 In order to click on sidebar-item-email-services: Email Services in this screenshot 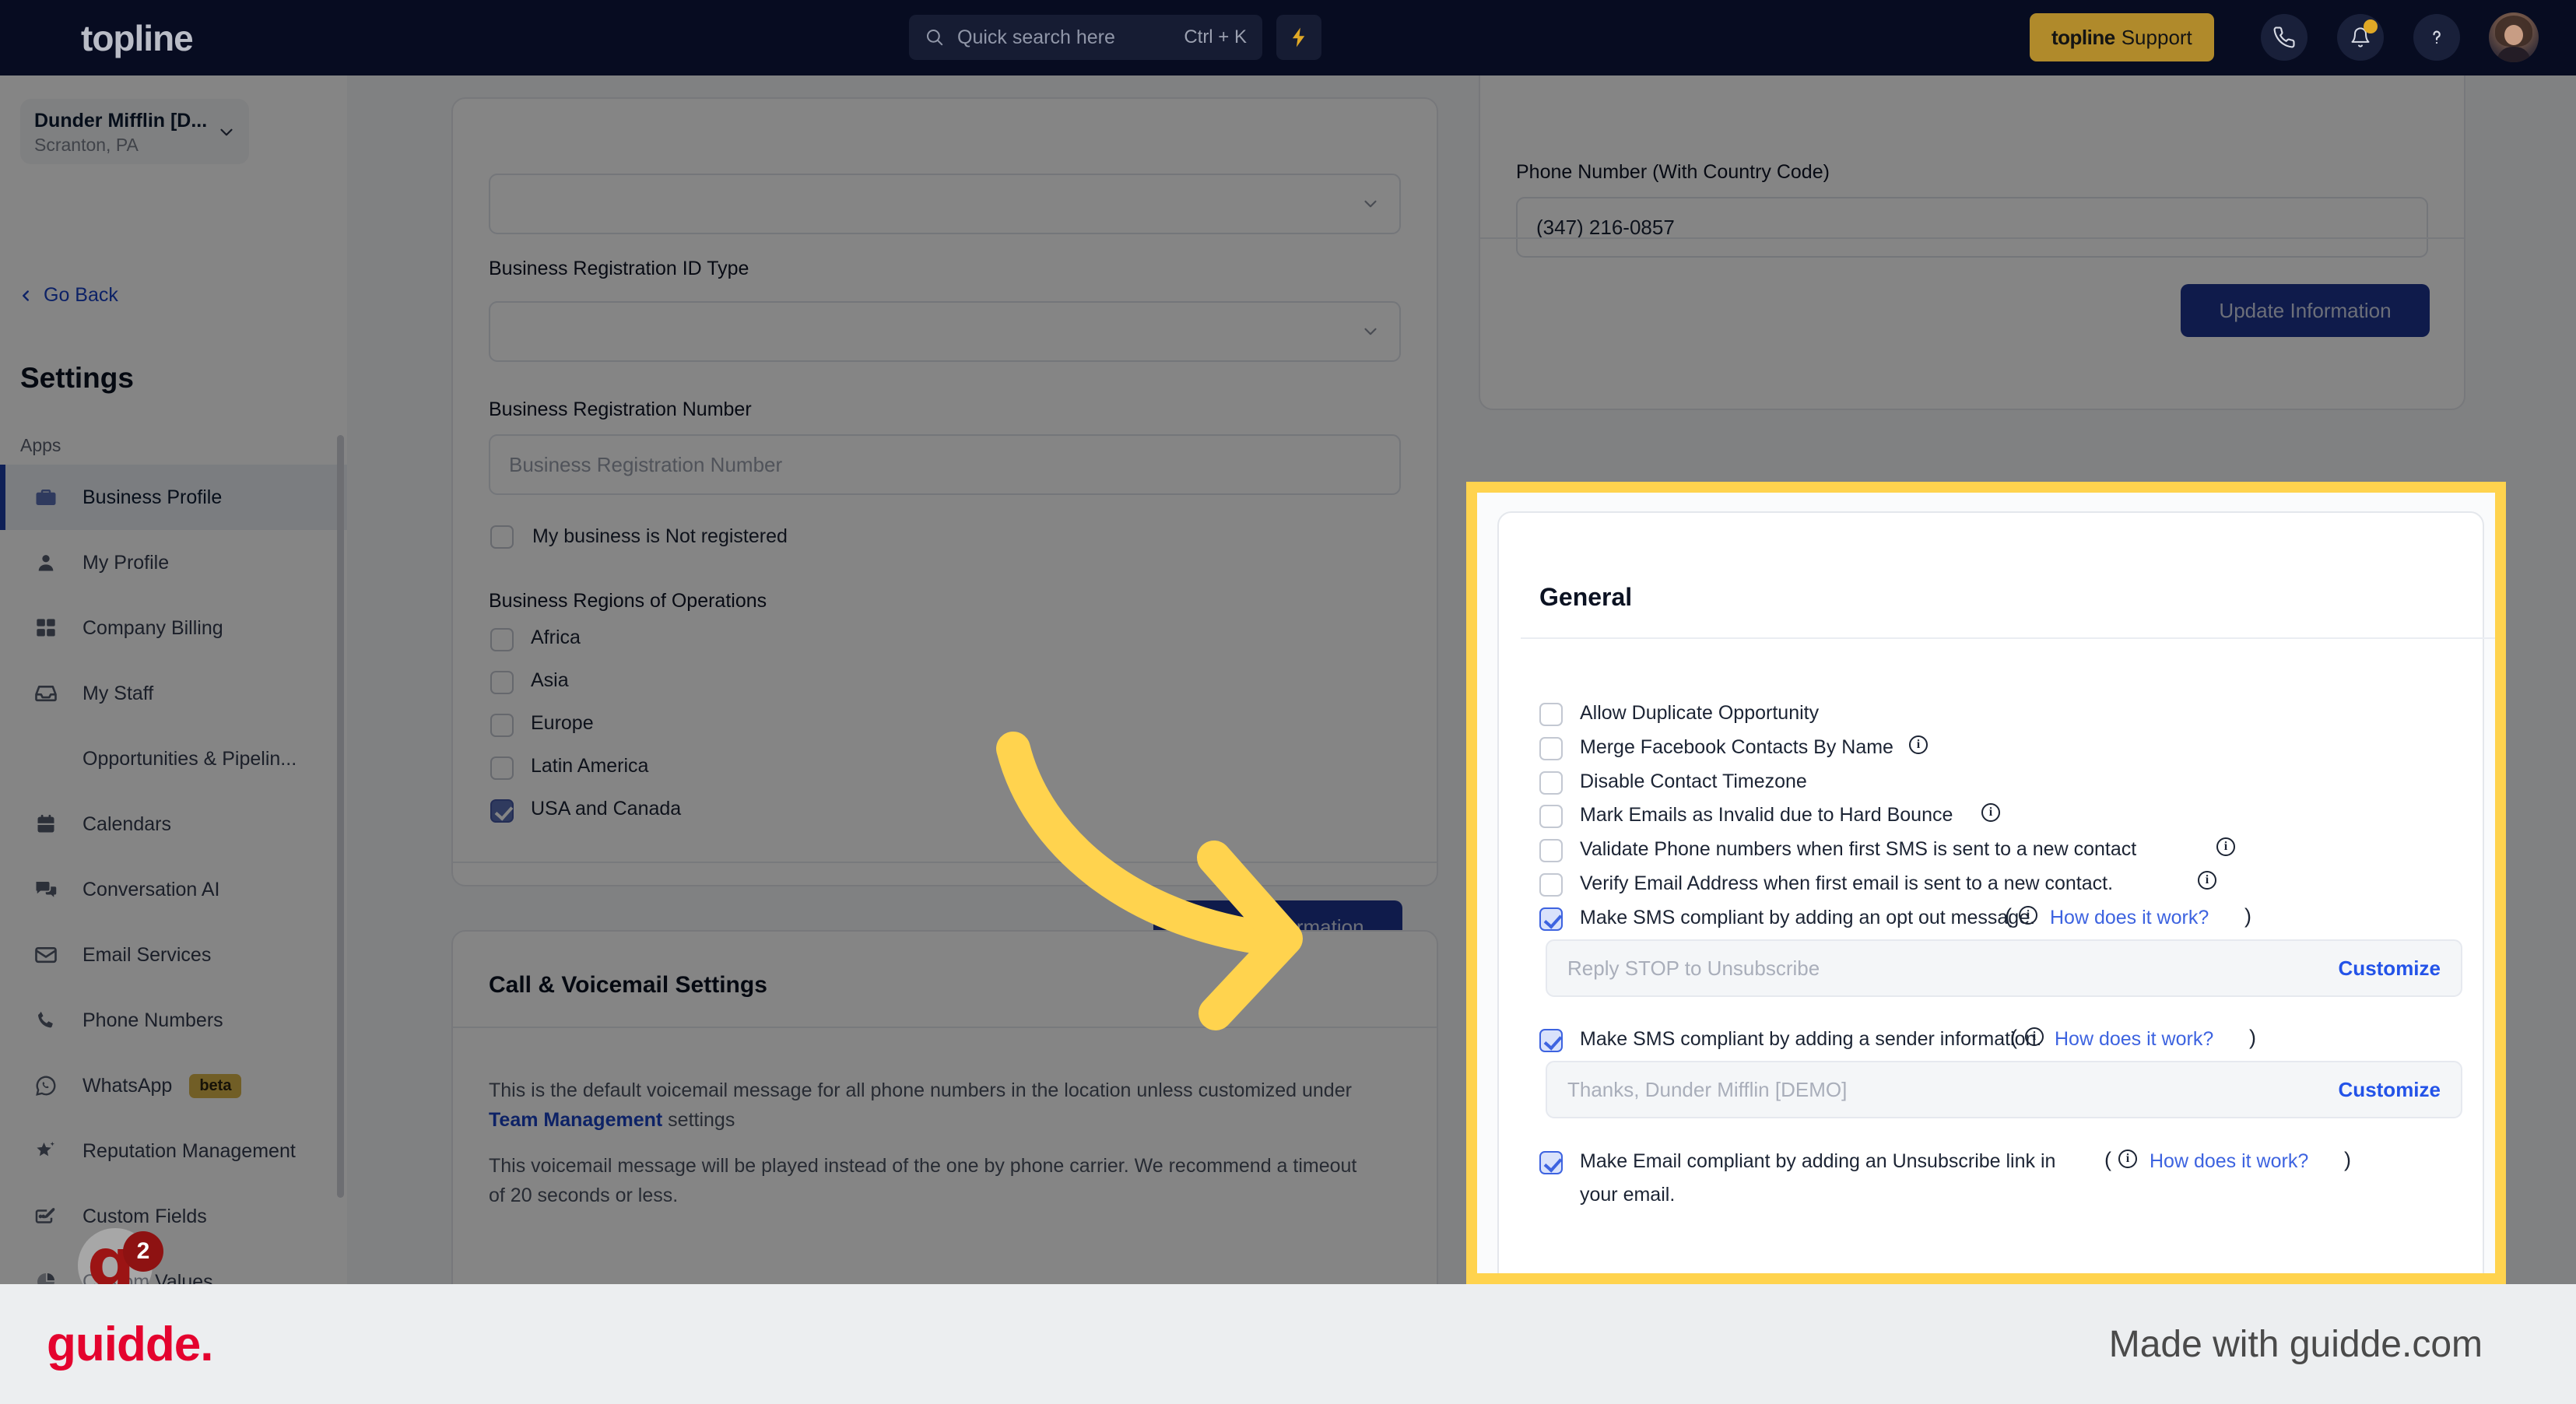, I will do `click(174, 955)`.